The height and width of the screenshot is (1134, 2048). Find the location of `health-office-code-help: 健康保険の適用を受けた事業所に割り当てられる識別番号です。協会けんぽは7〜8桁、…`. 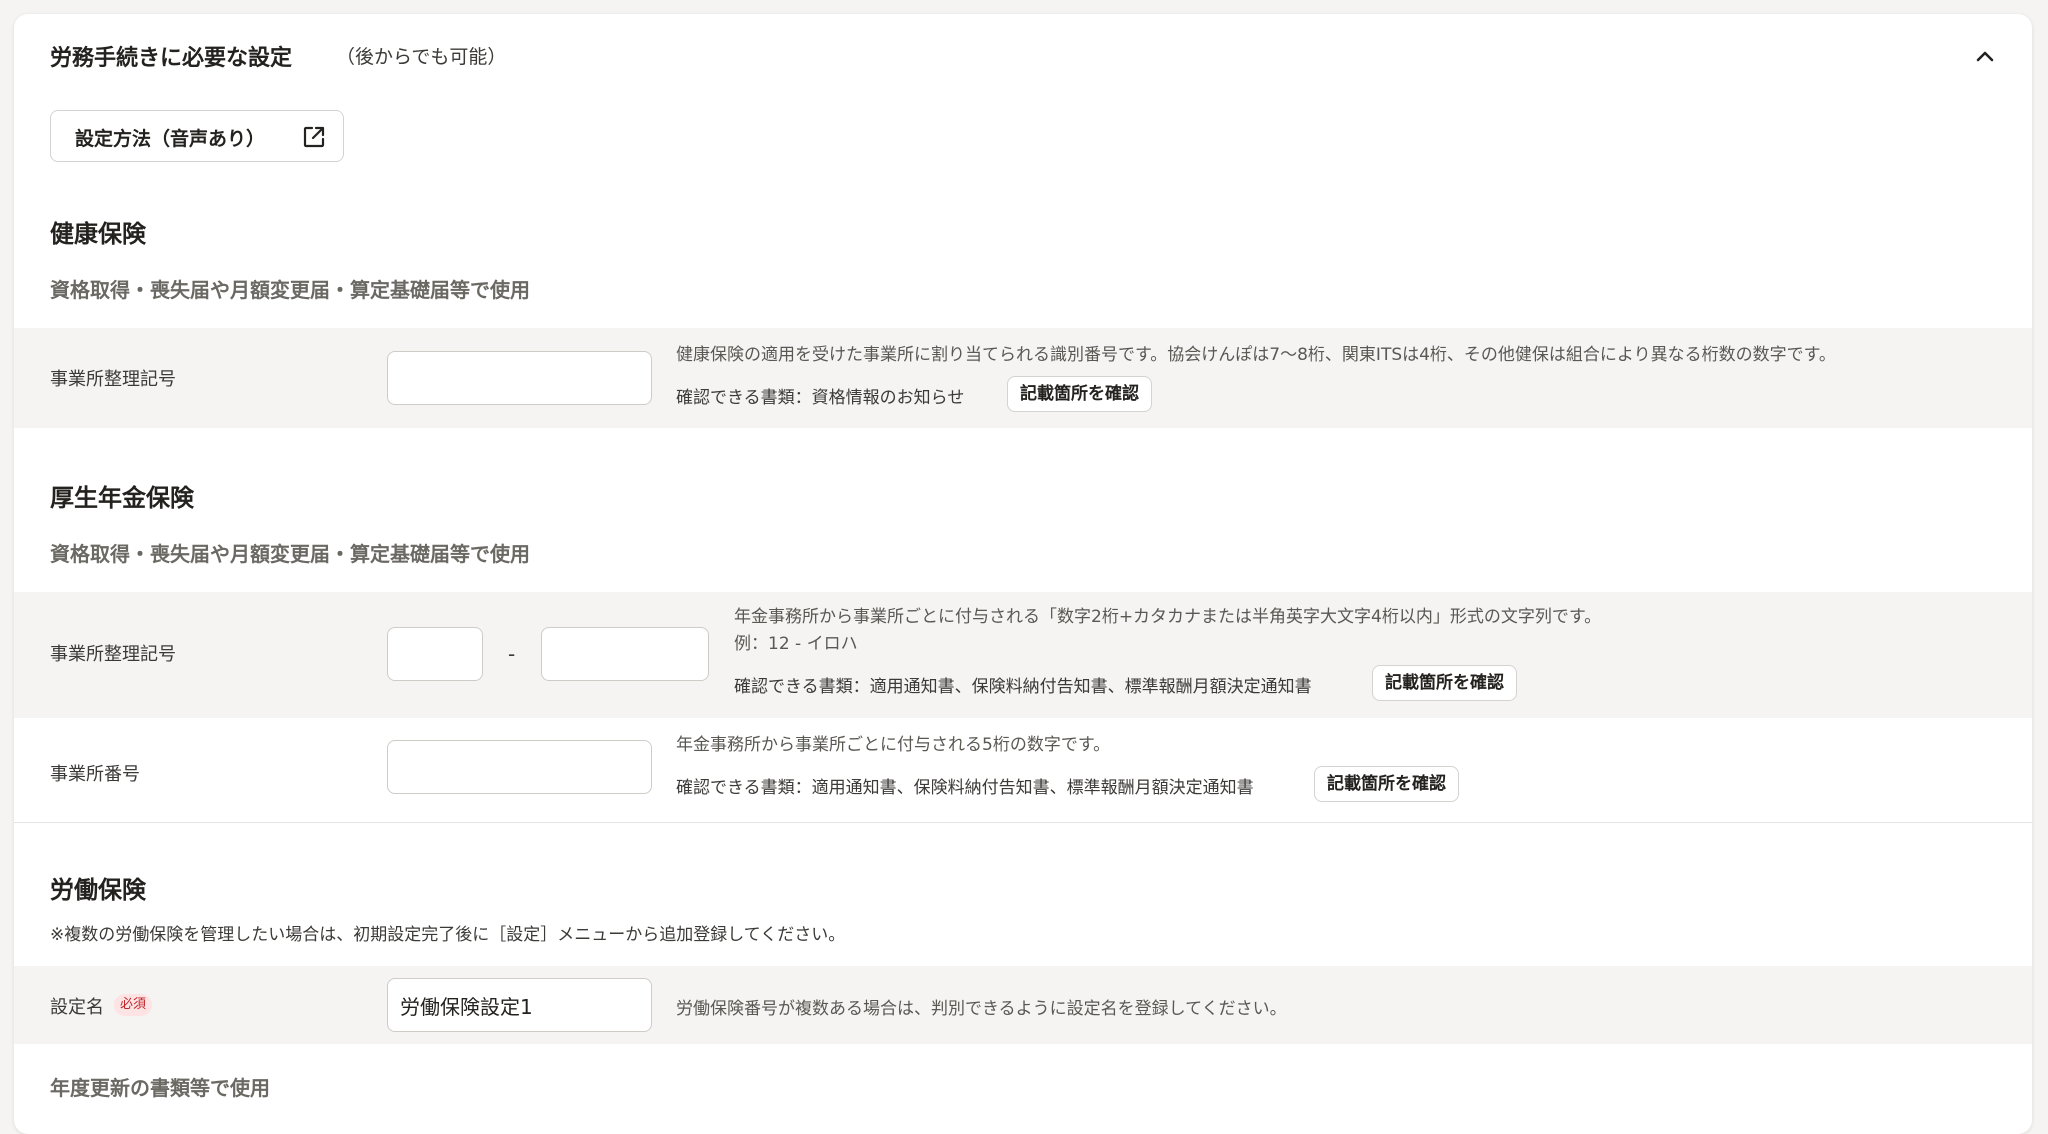

health-office-code-help: 健康保険の適用を受けた事業所に割り当てられる識別番号です。協会けんぽは7〜8桁、… is located at coordinates (1256, 355).